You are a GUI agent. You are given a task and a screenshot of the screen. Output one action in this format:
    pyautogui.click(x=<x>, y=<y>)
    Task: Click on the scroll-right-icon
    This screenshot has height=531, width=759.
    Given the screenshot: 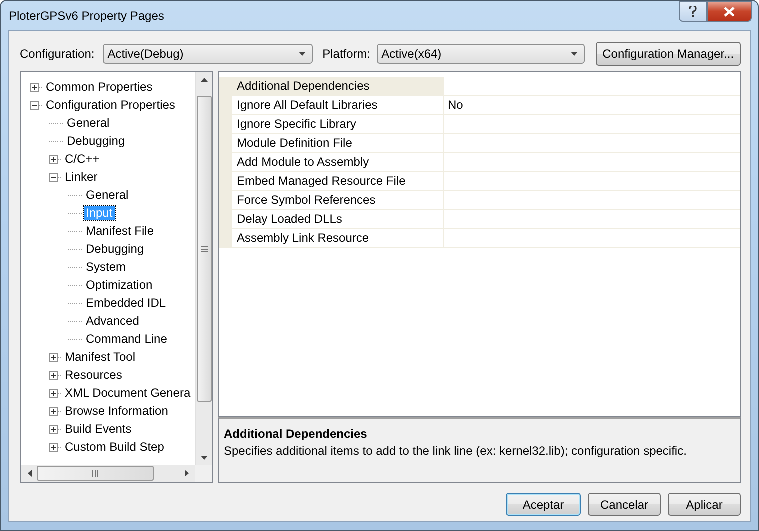 What is the action you would take?
    pyautogui.click(x=187, y=473)
    